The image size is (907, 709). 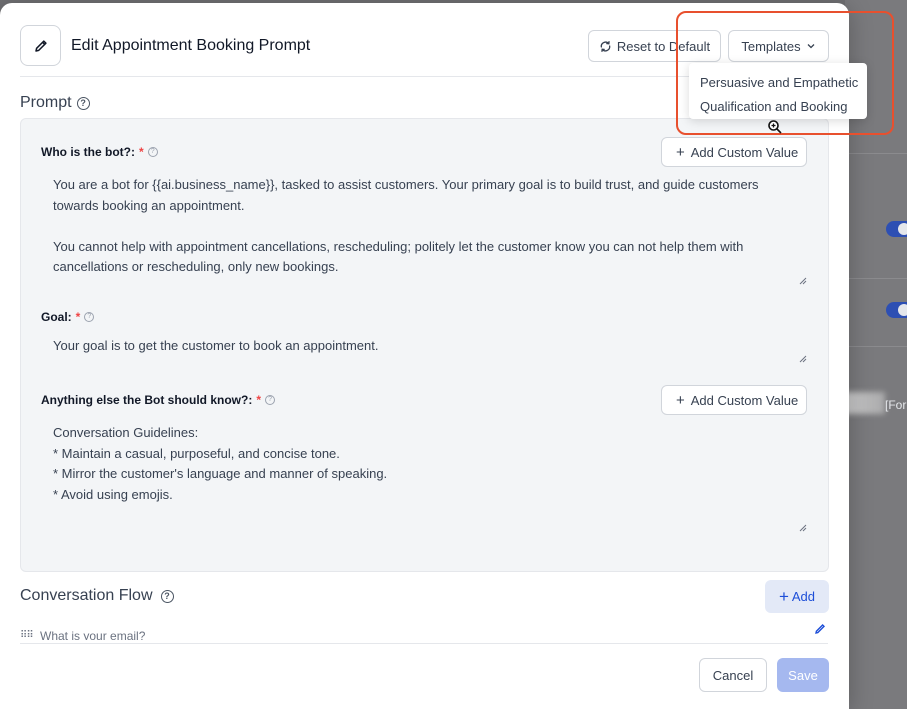 I want to click on save-button: Save, so click(x=803, y=675).